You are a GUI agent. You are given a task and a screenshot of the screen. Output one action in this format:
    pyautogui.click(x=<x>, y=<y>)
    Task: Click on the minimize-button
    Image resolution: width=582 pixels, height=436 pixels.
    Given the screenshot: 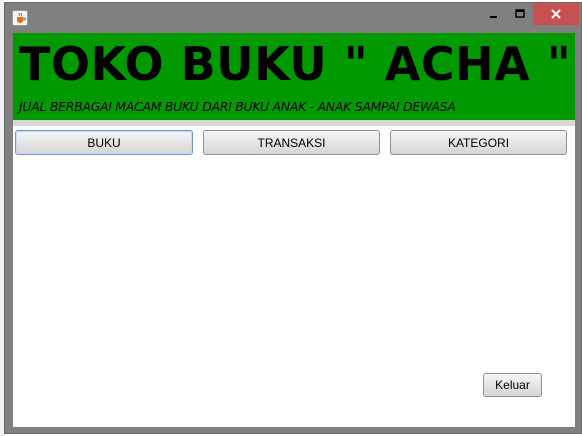 What is the action you would take?
    pyautogui.click(x=494, y=14)
    